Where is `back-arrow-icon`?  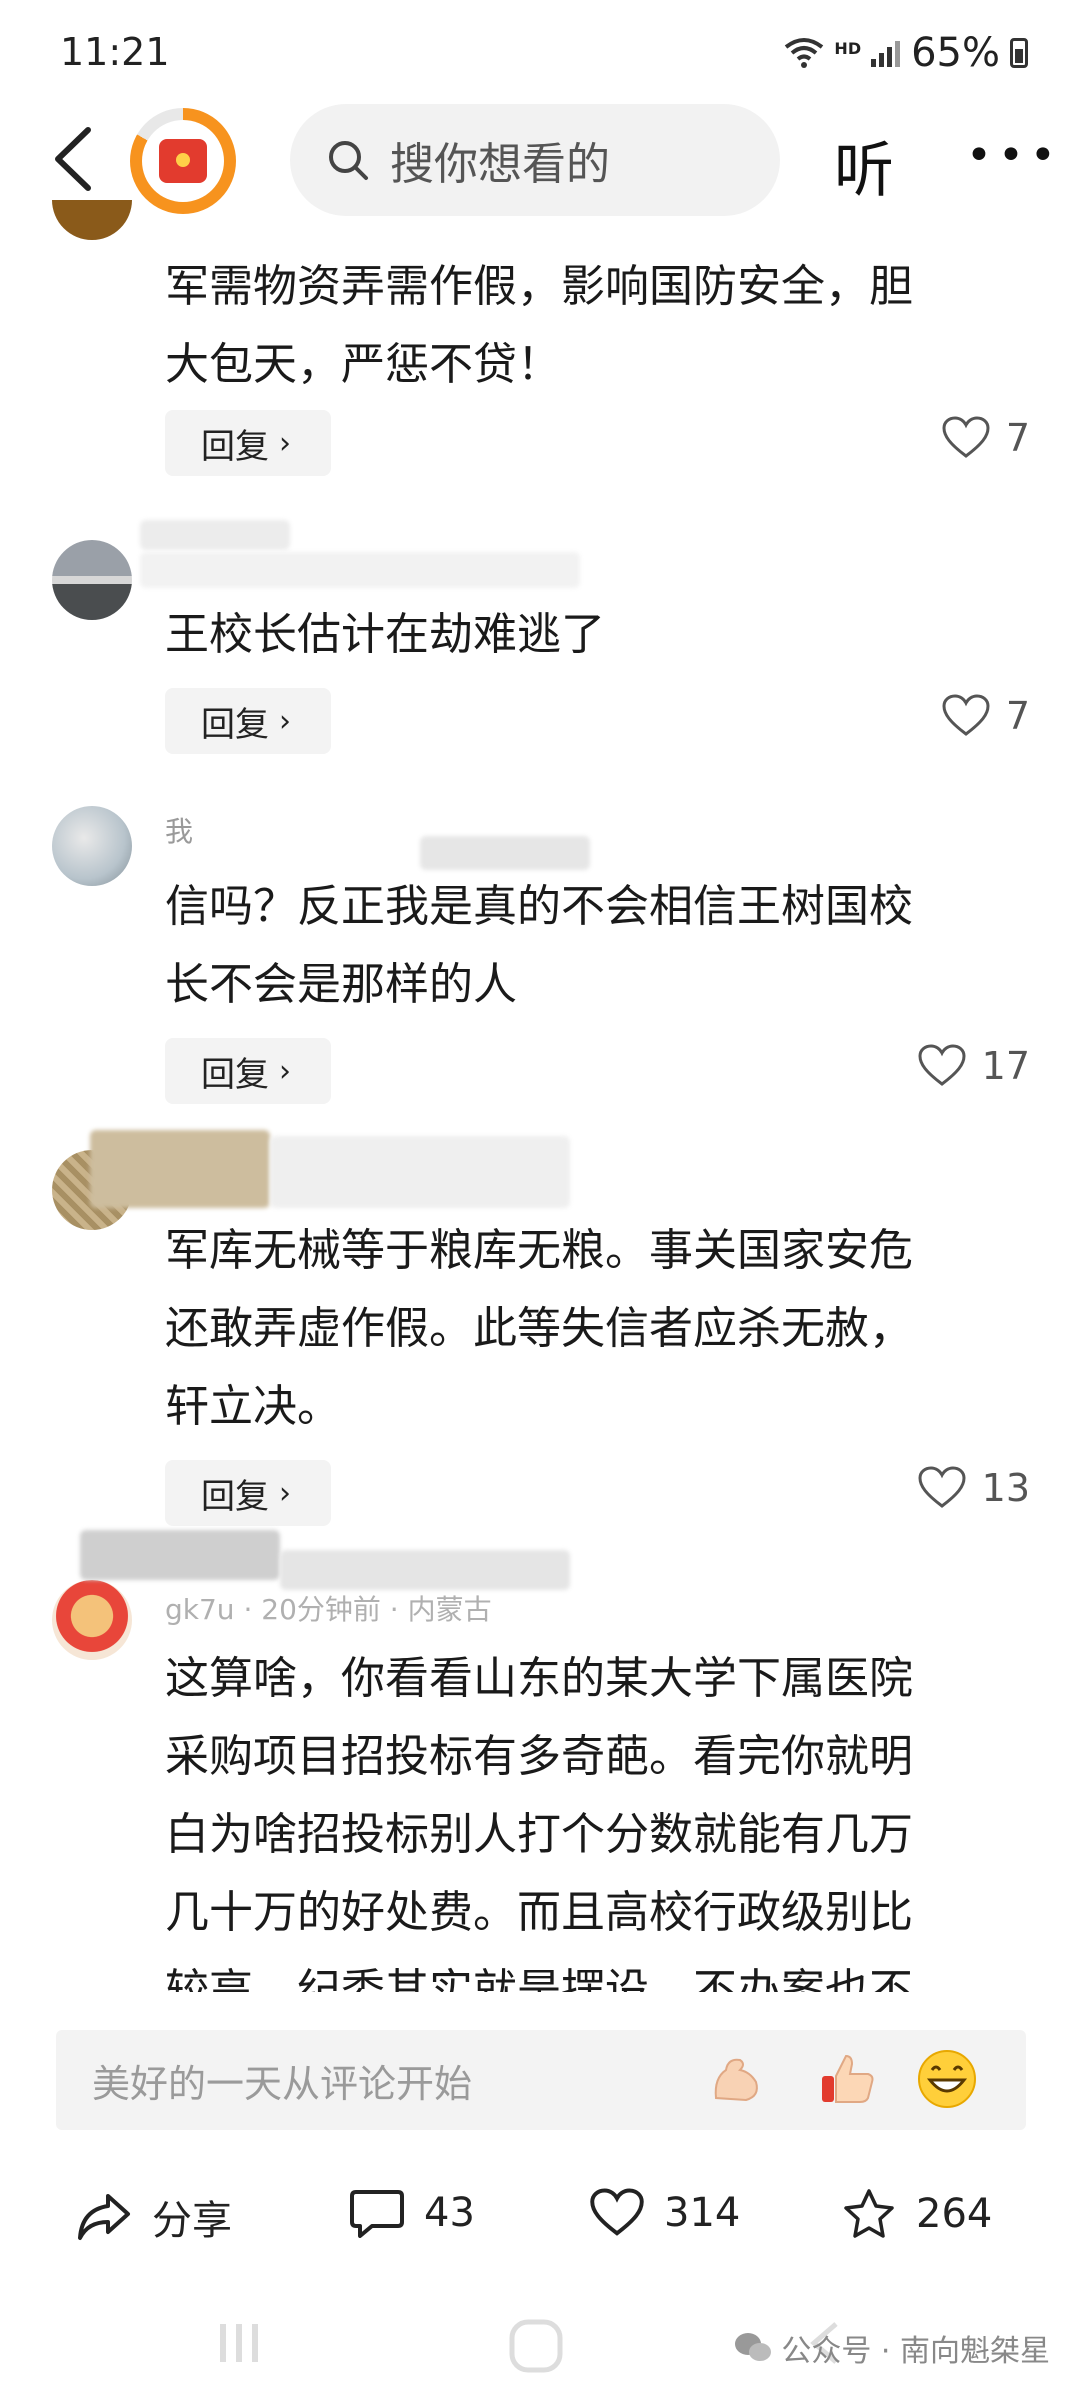 back-arrow-icon is located at coordinates (74, 159).